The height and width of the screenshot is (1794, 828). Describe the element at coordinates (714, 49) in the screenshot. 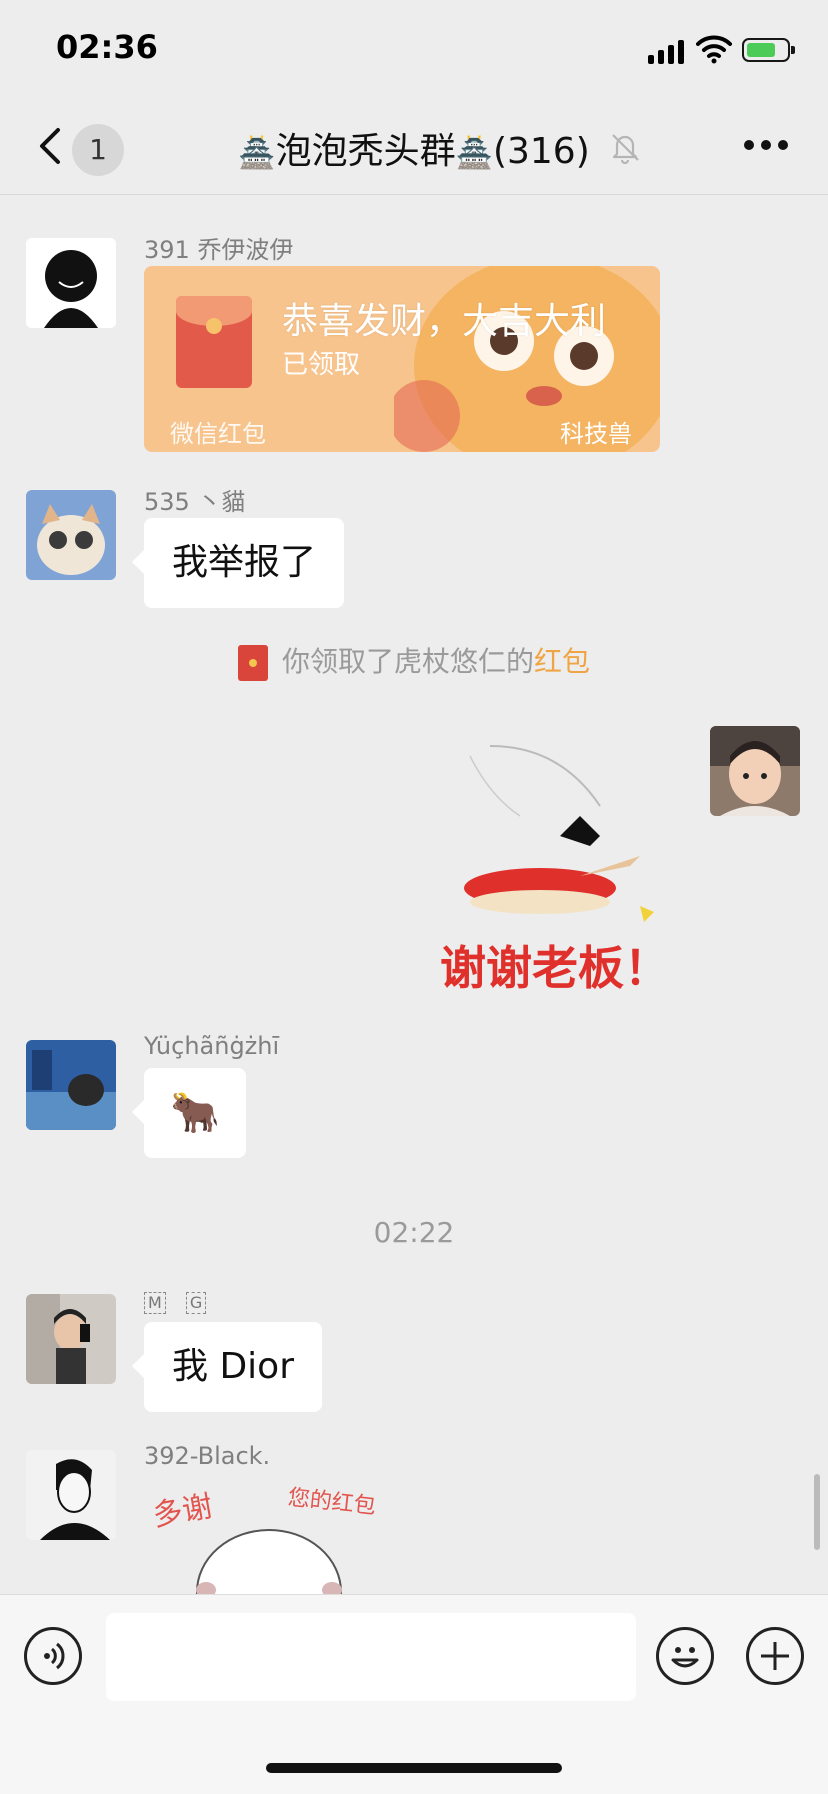

I see `wifi-icon` at that location.